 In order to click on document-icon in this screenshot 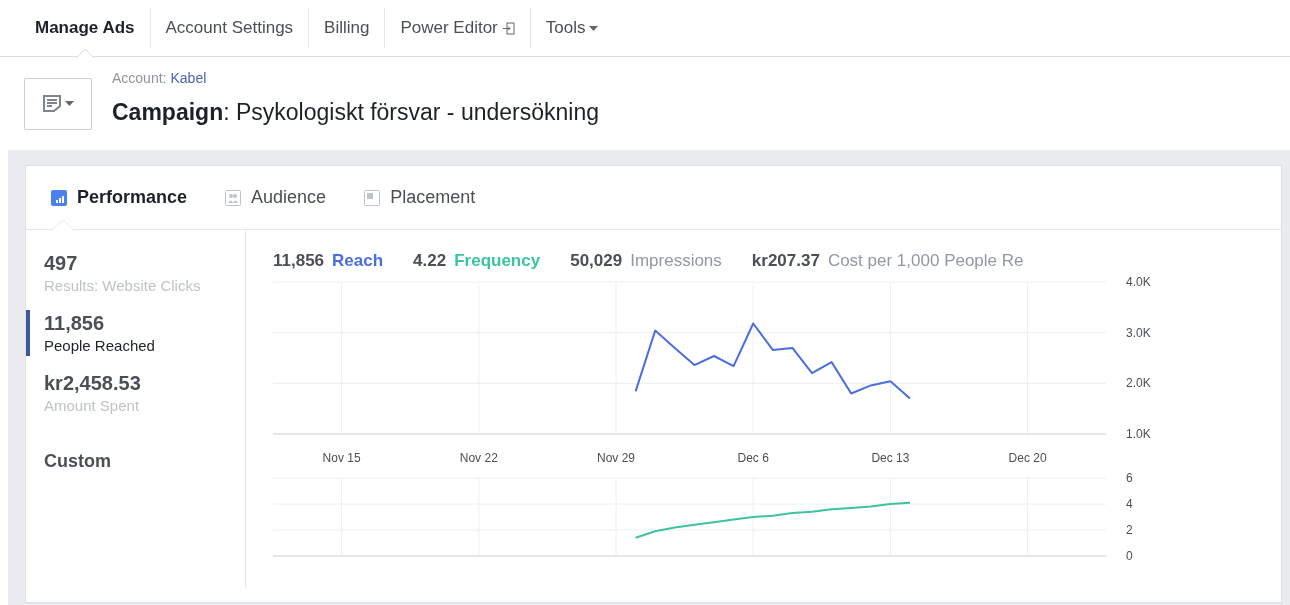, I will do `click(51, 103)`.